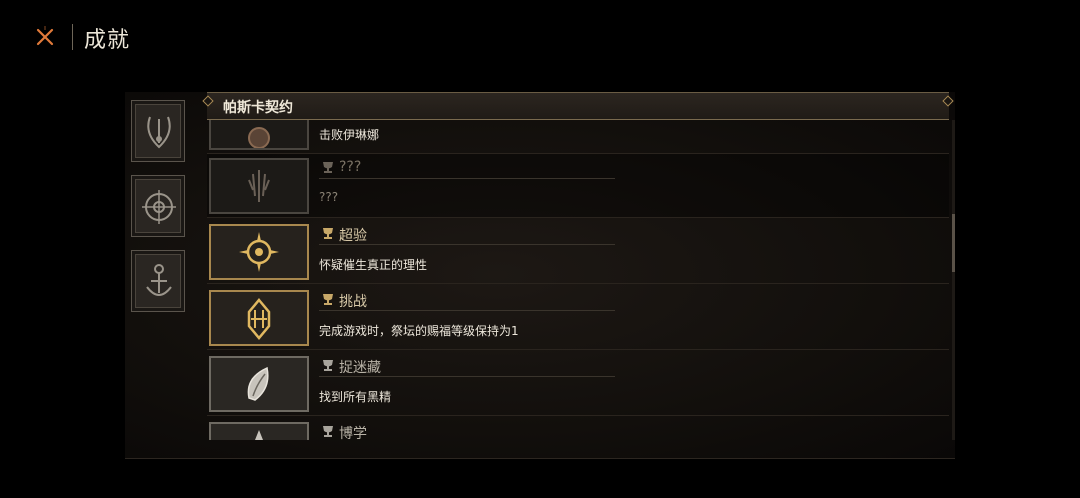  Describe the element at coordinates (349, 135) in the screenshot. I see `achievement-desc: 击败伊琳娜` at that location.